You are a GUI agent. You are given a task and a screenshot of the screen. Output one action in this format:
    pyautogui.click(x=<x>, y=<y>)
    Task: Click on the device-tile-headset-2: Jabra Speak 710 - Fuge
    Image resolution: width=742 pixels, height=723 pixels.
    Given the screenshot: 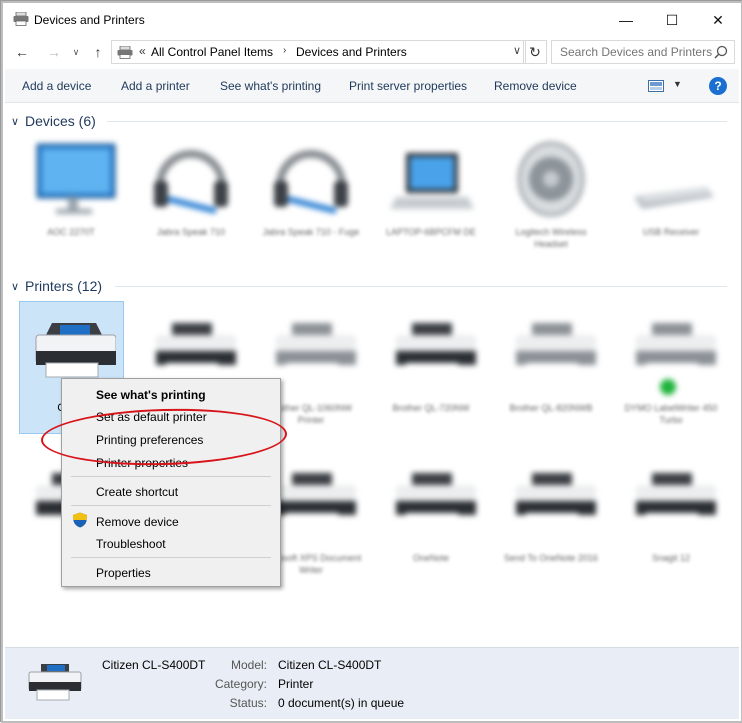 What is the action you would take?
    pyautogui.click(x=311, y=188)
    